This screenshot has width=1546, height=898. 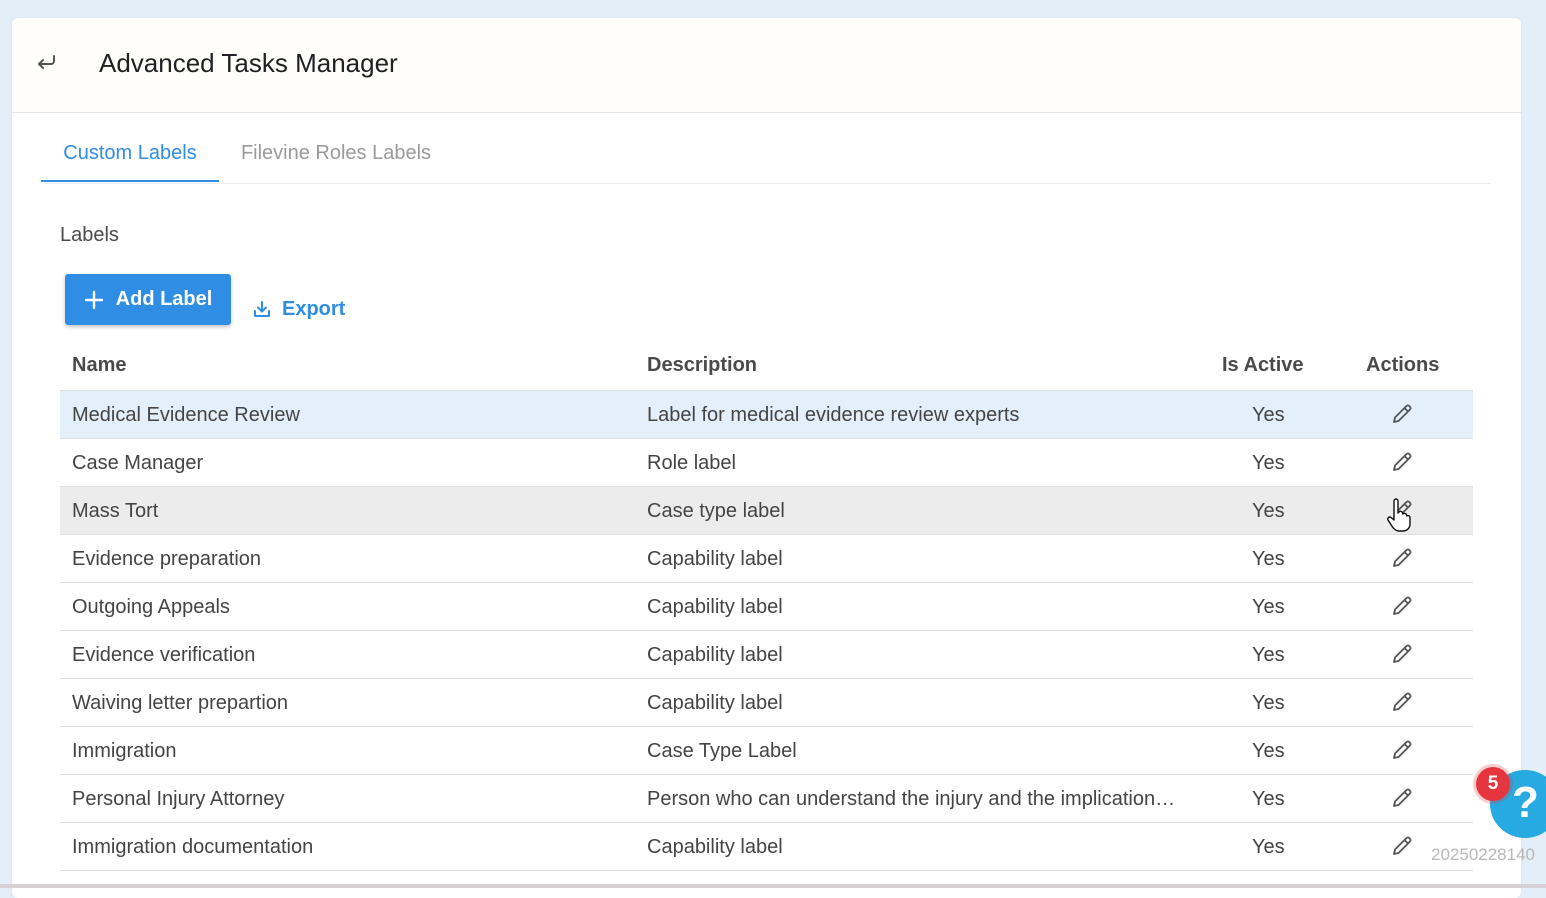 What do you see at coordinates (178, 799) in the screenshot?
I see `row-name: Personal Injury Attorney` at bounding box center [178, 799].